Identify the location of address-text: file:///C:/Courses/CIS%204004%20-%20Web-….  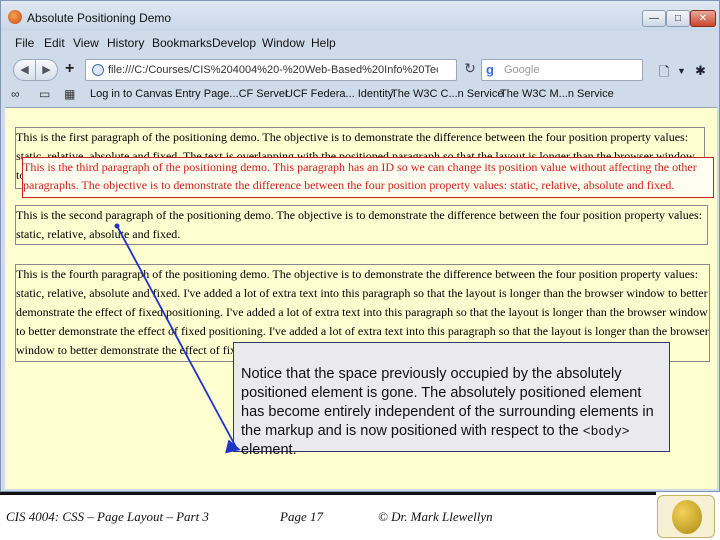
(273, 70).